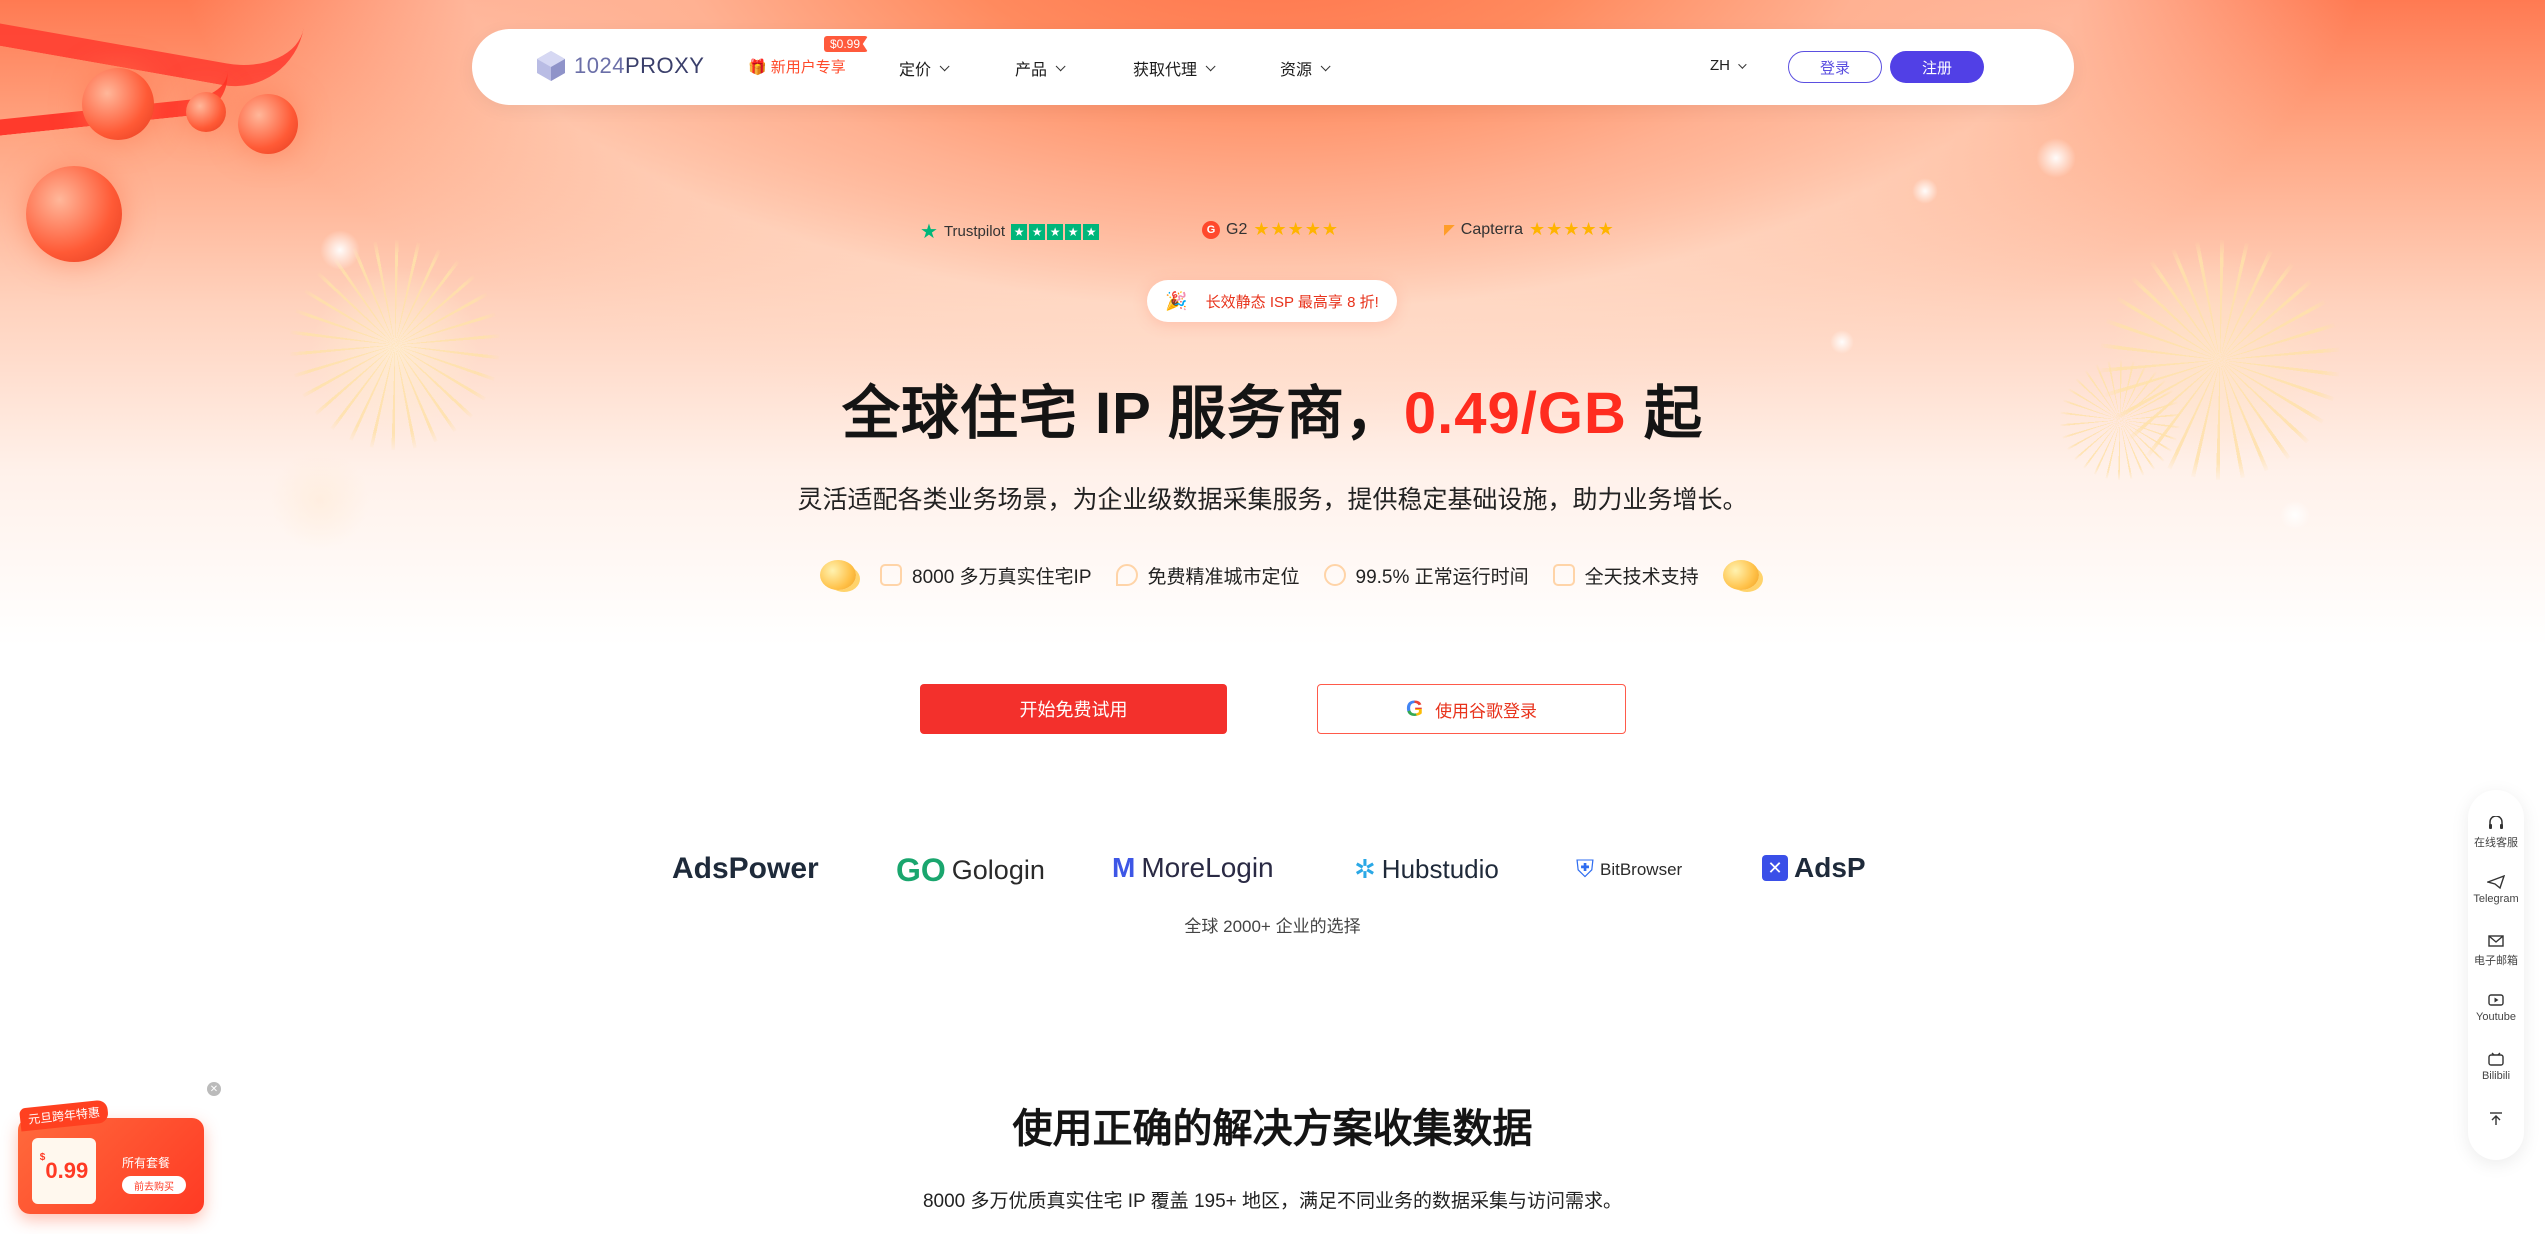 The image size is (2545, 1234). I want to click on partner-logo-adsp: ✕ AdsP, so click(1814, 868).